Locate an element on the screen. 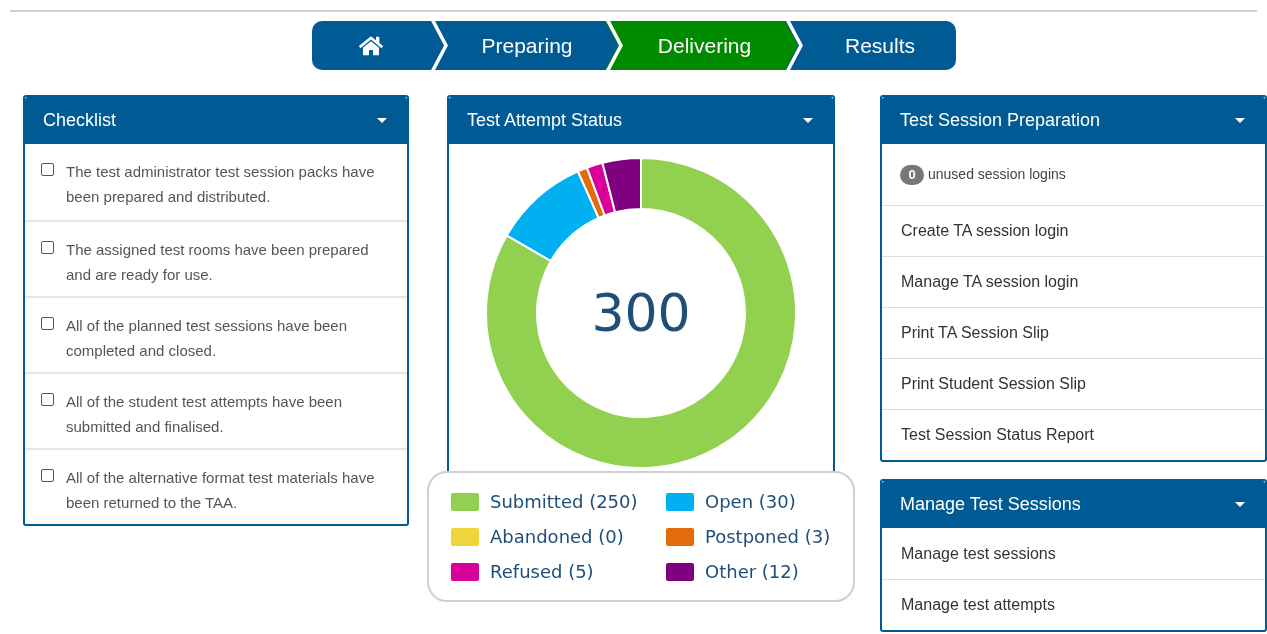  home-icon is located at coordinates (370, 45).